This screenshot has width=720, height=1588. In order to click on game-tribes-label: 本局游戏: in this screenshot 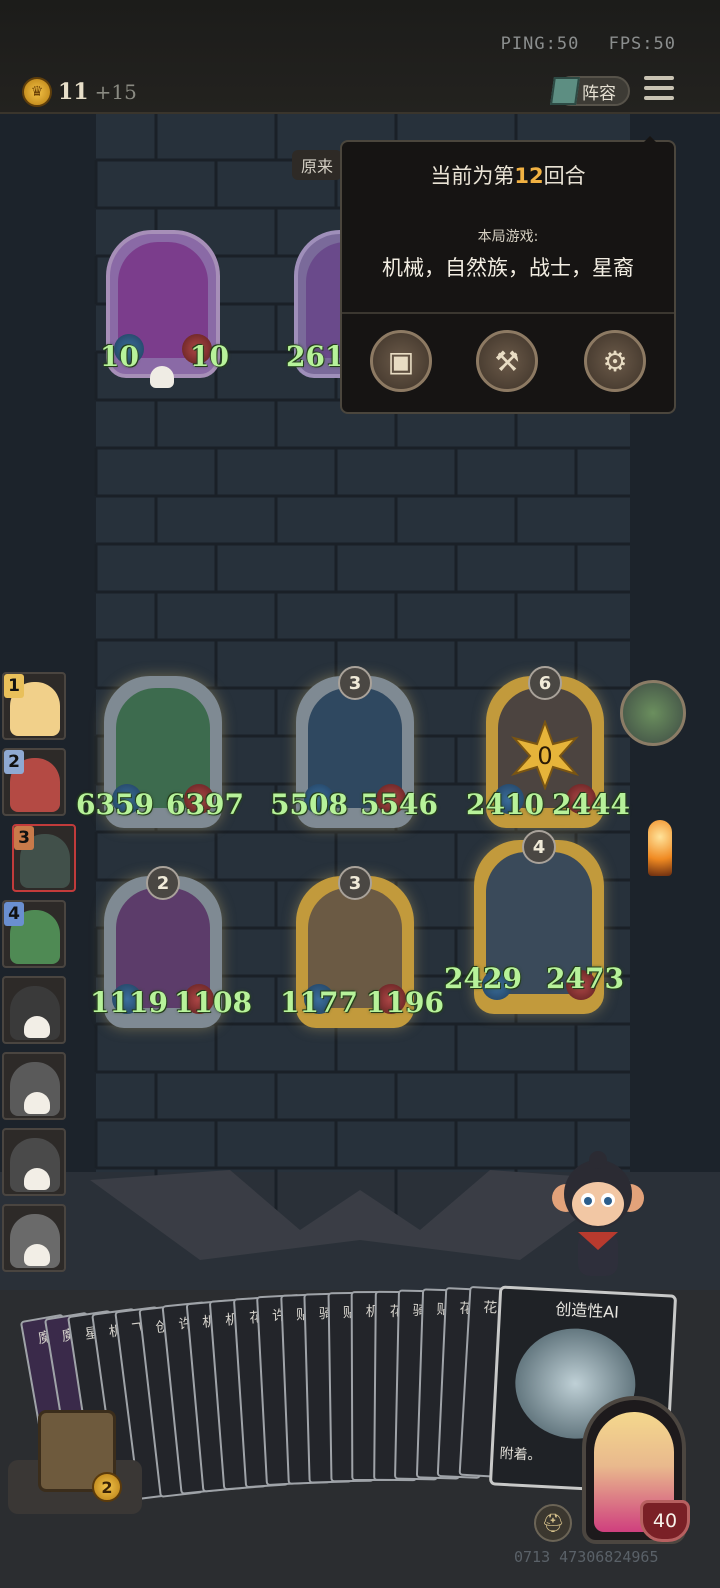, I will do `click(508, 237)`.